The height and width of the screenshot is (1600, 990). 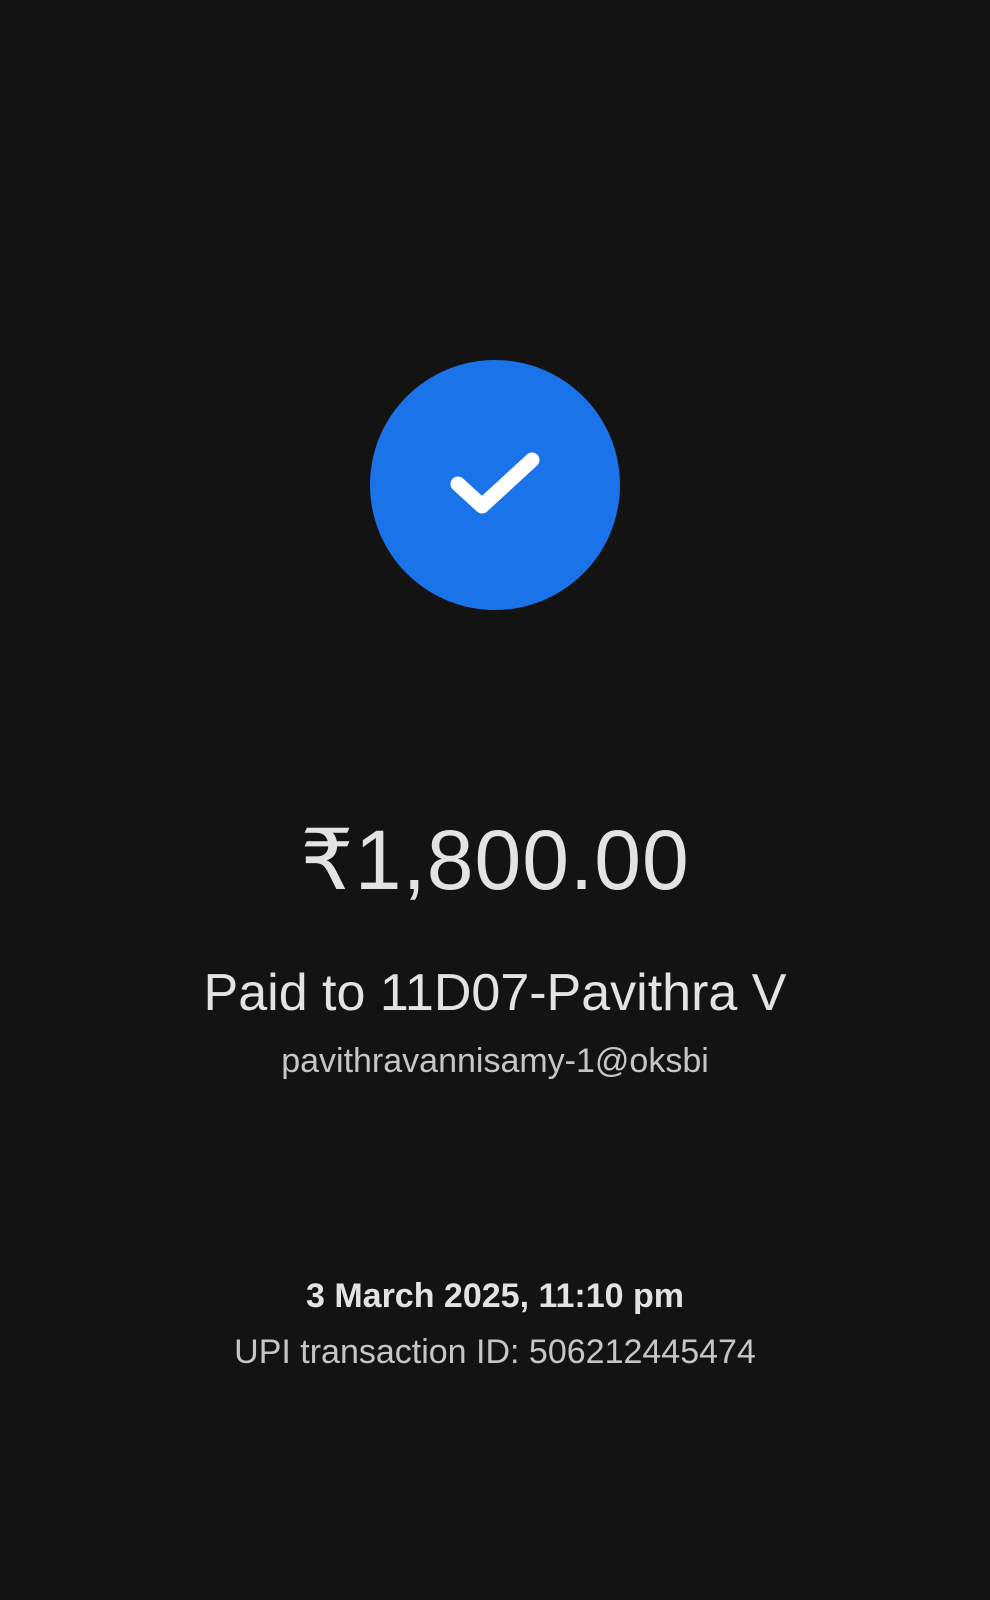 What do you see at coordinates (495, 993) in the screenshot?
I see `payee-name: Paid to 11D07-Pavithra V` at bounding box center [495, 993].